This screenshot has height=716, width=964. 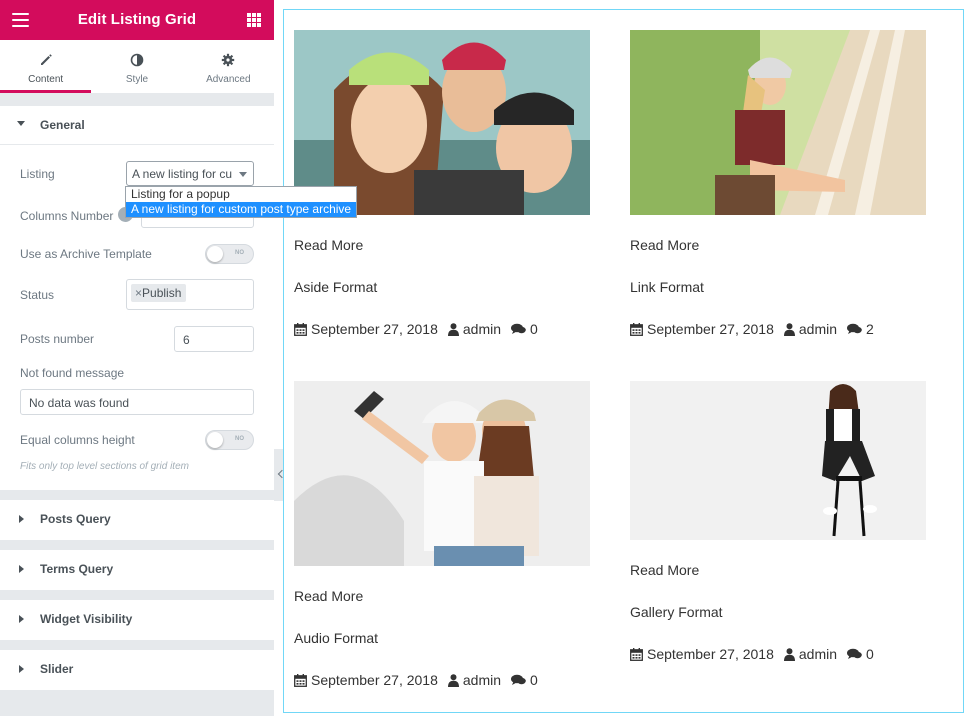 I want to click on slider-section: Slider, so click(x=137, y=670).